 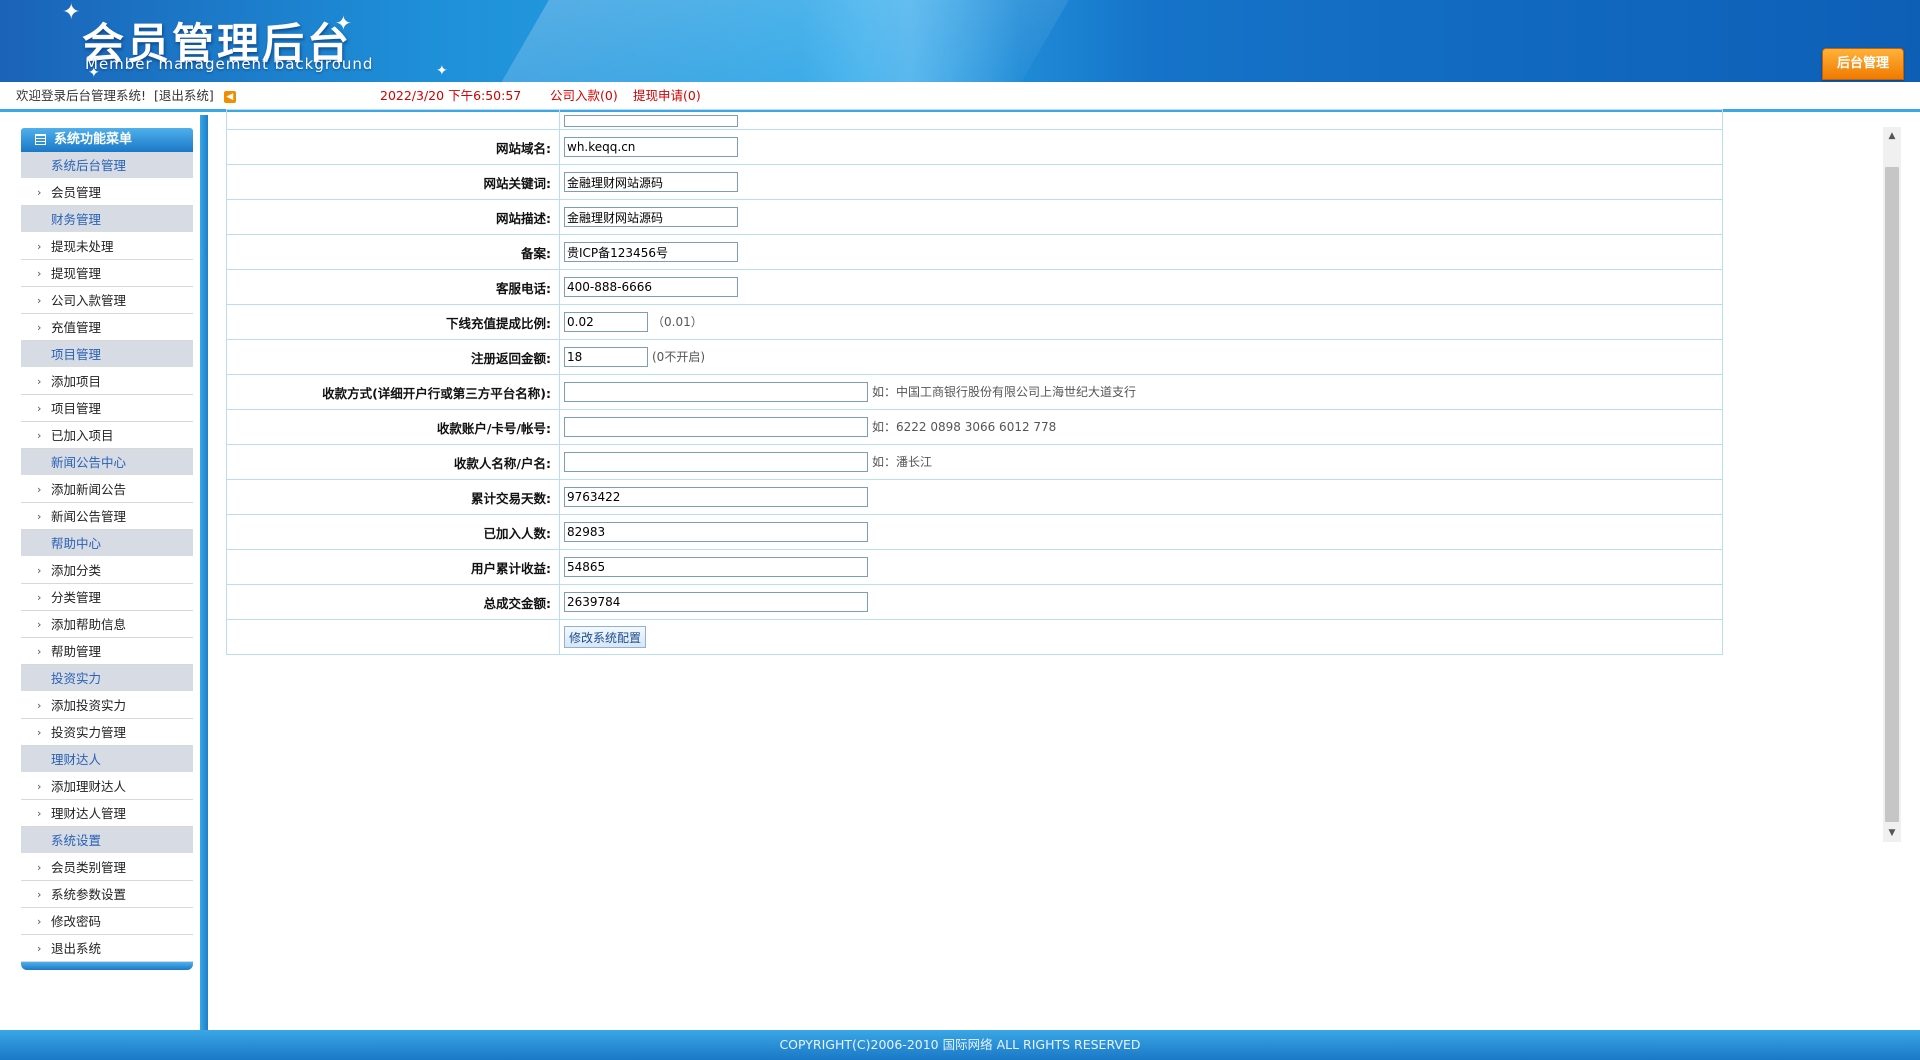 What do you see at coordinates (667, 96) in the screenshot?
I see `withdraw-request-link: 提现申请(0)` at bounding box center [667, 96].